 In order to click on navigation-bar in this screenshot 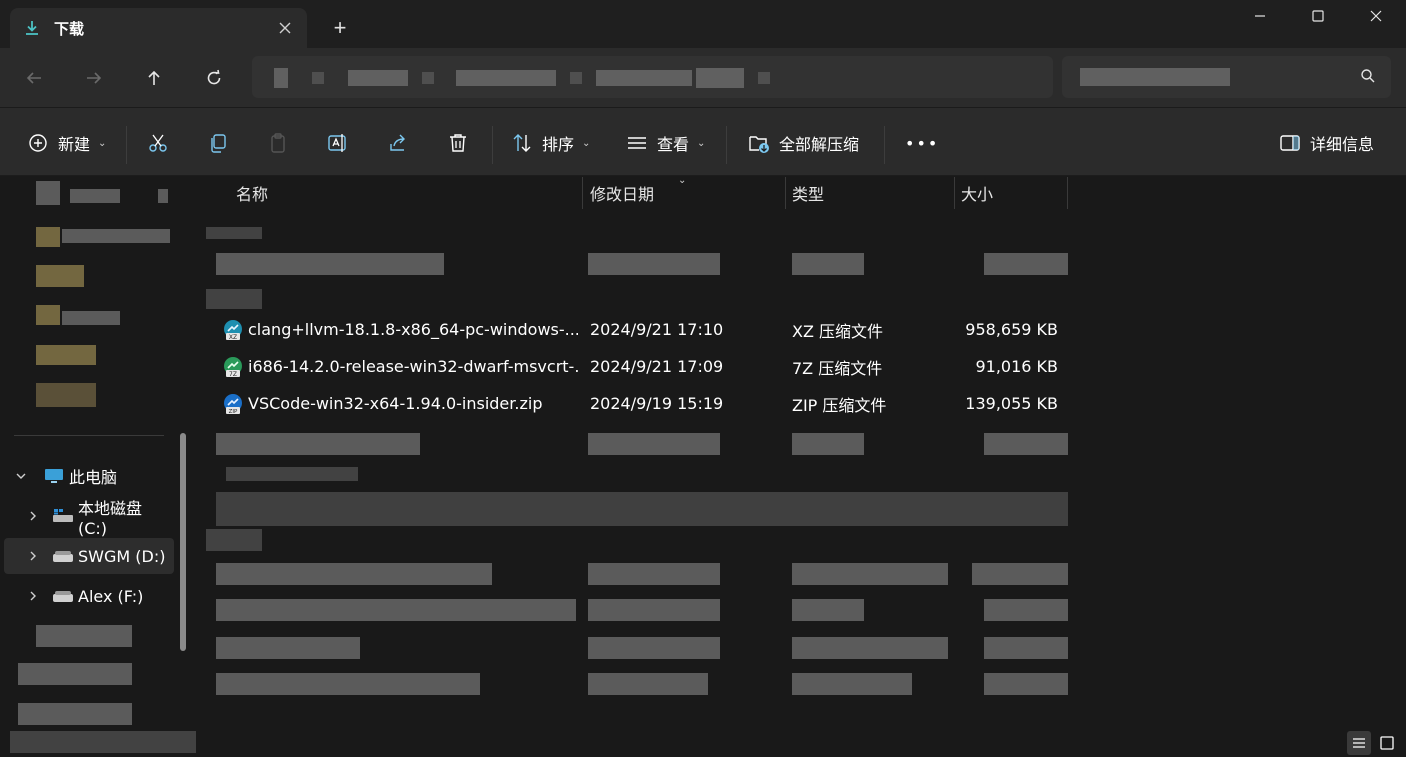, I will do `click(703, 78)`.